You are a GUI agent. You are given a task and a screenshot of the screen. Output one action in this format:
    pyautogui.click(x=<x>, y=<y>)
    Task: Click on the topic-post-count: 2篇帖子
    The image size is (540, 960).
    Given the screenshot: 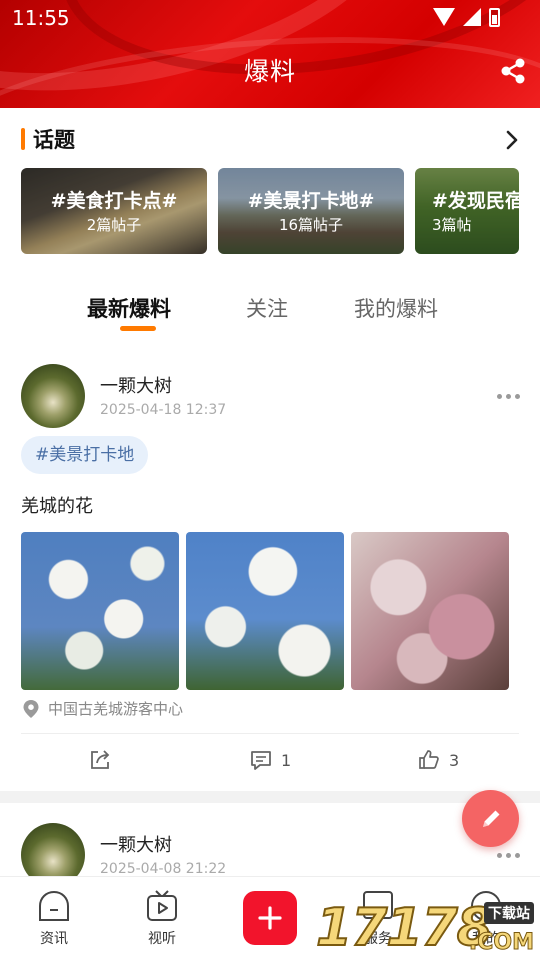 What is the action you would take?
    pyautogui.click(x=114, y=225)
    